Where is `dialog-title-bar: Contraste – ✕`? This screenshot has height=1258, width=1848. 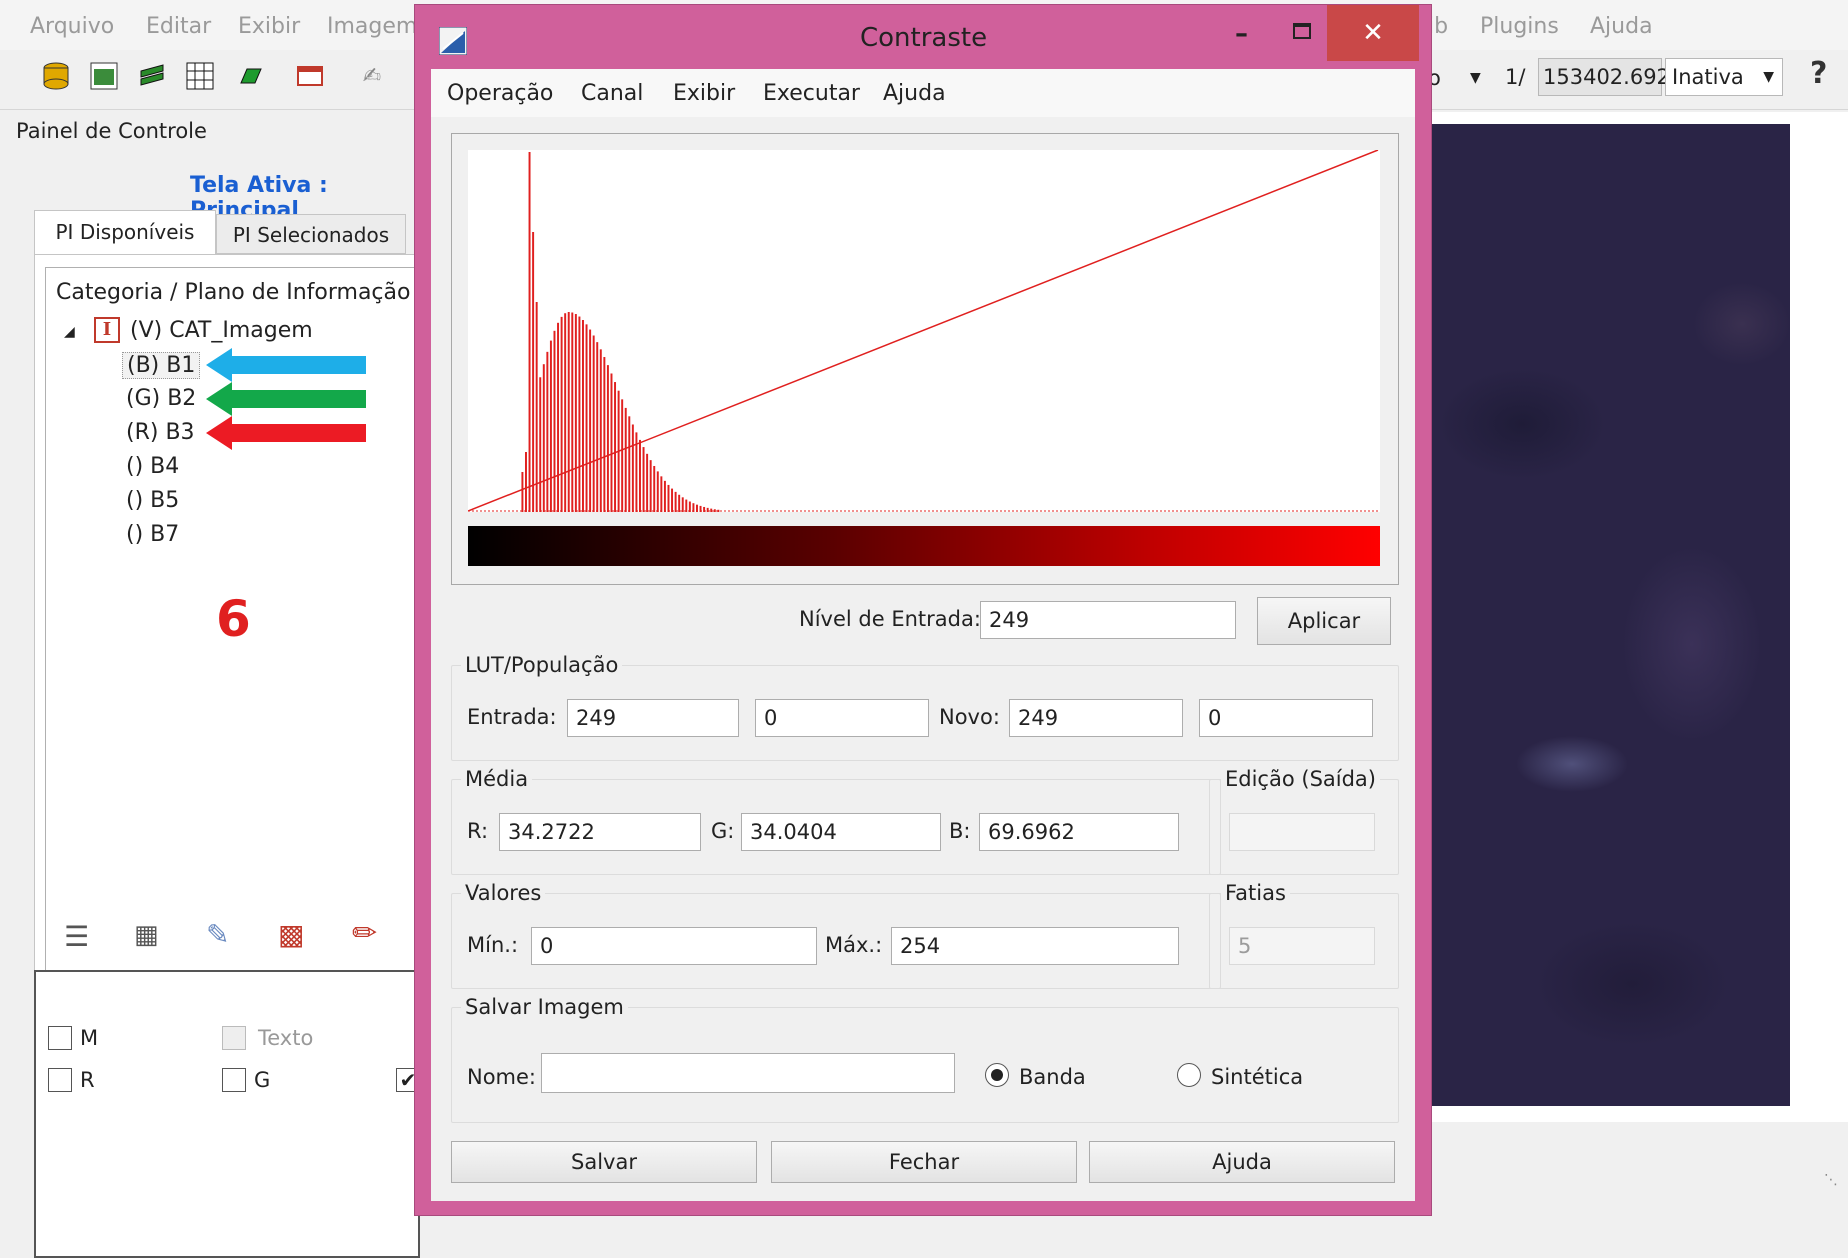 dialog-title-bar: Contraste – ✕ is located at coordinates (923, 37).